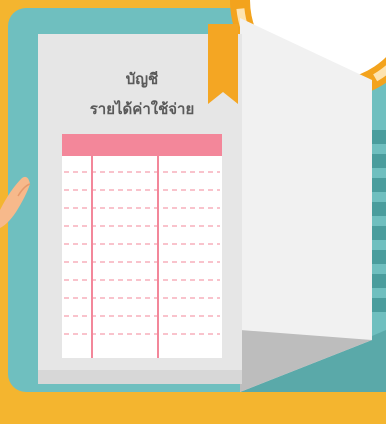 Image resolution: width=386 pixels, height=424 pixels. I want to click on bookmark-ribbon, so click(223, 64).